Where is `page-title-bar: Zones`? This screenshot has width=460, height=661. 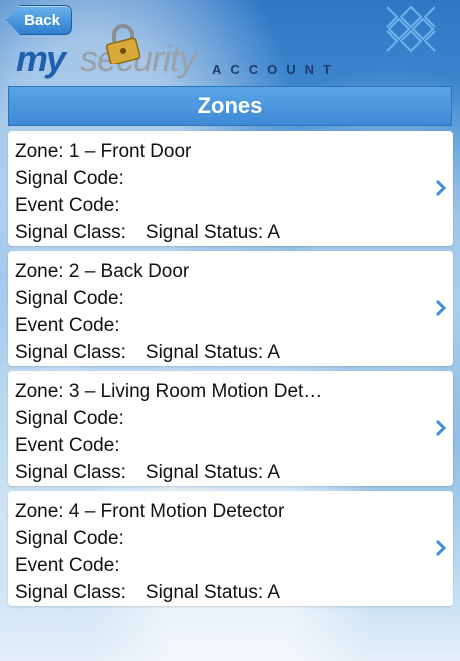 page-title-bar: Zones is located at coordinates (230, 106).